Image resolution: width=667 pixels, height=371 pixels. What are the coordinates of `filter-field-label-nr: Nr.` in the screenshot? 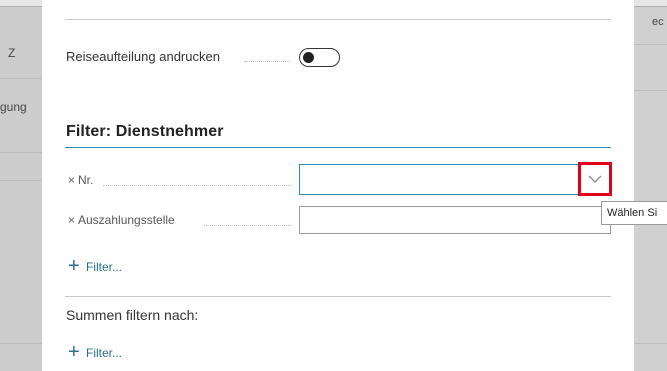 It's located at (86, 180).